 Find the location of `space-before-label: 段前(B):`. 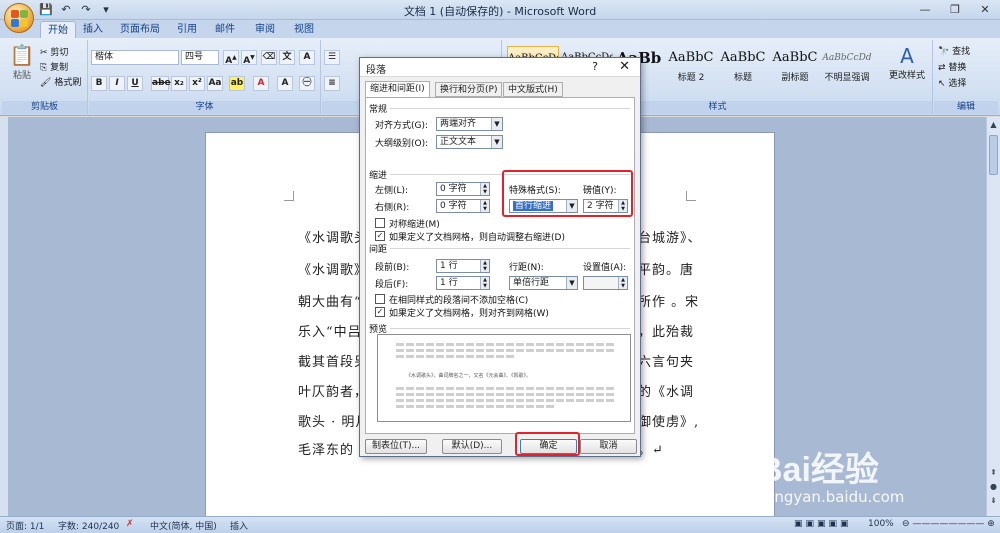

space-before-label: 段前(B): is located at coordinates (392, 268).